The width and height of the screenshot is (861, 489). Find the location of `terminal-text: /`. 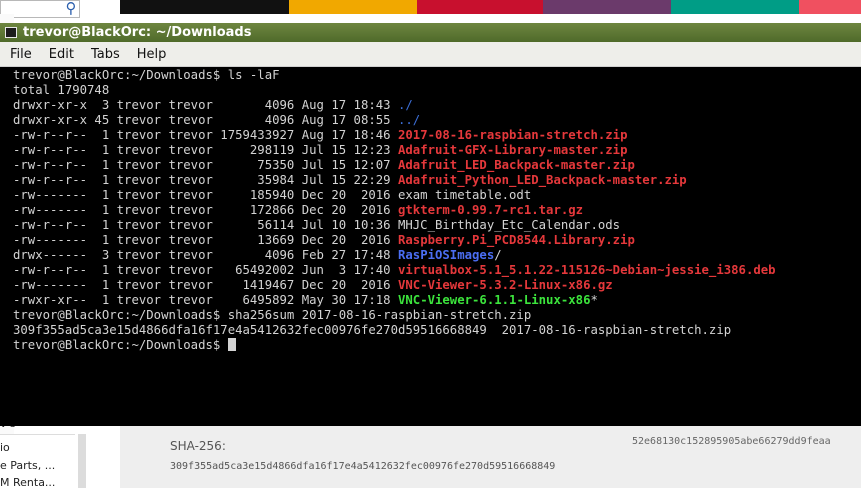

terminal-text: / is located at coordinates (498, 255).